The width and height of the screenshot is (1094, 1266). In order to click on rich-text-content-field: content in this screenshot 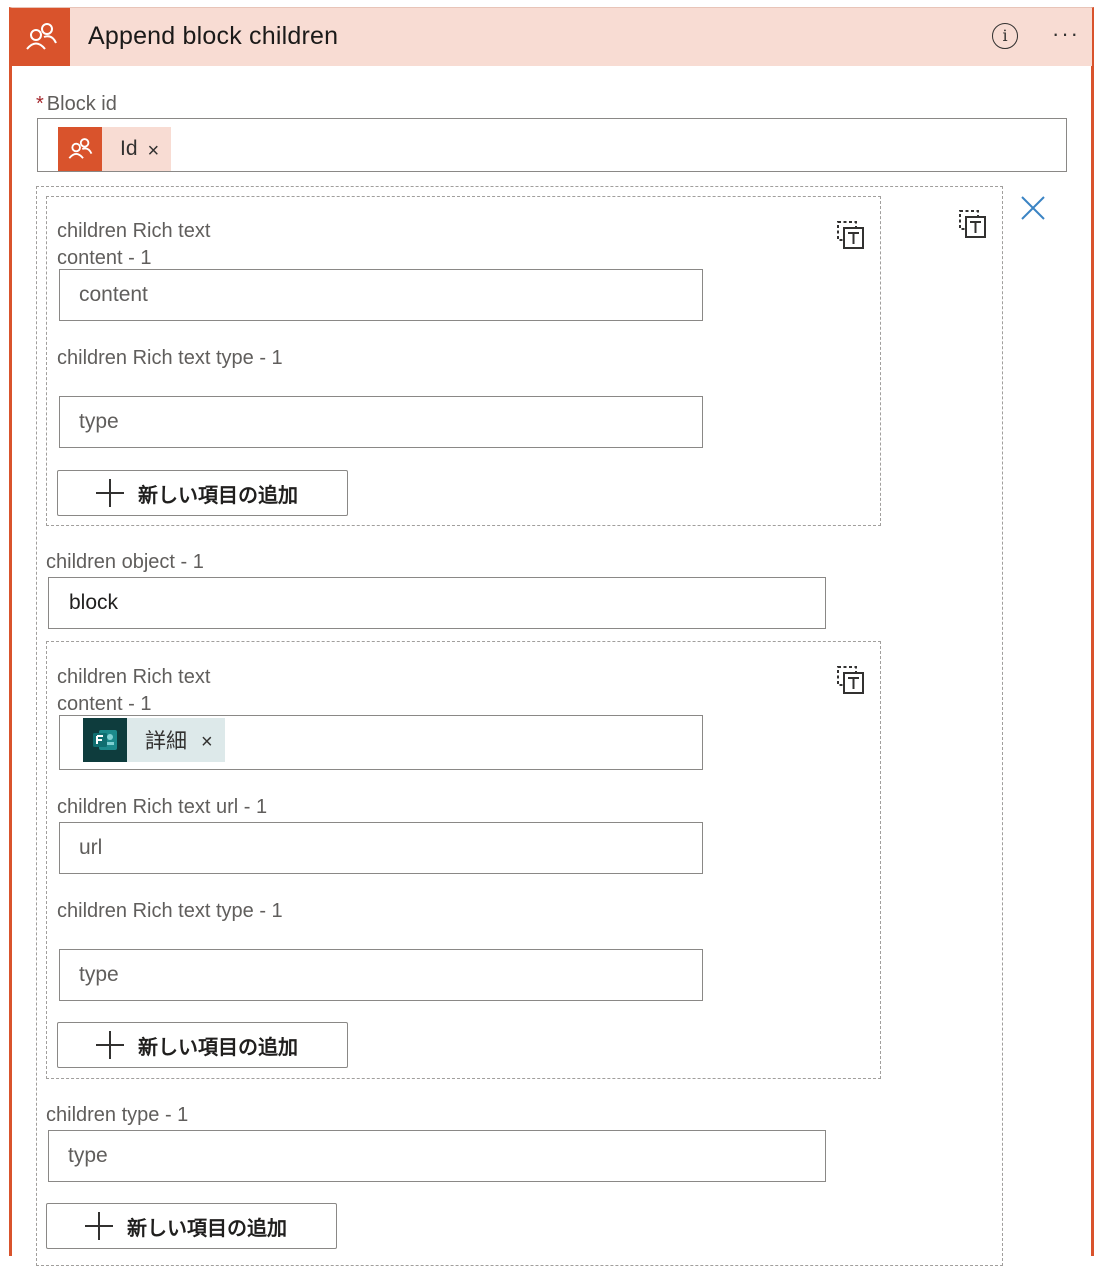, I will do `click(381, 295)`.